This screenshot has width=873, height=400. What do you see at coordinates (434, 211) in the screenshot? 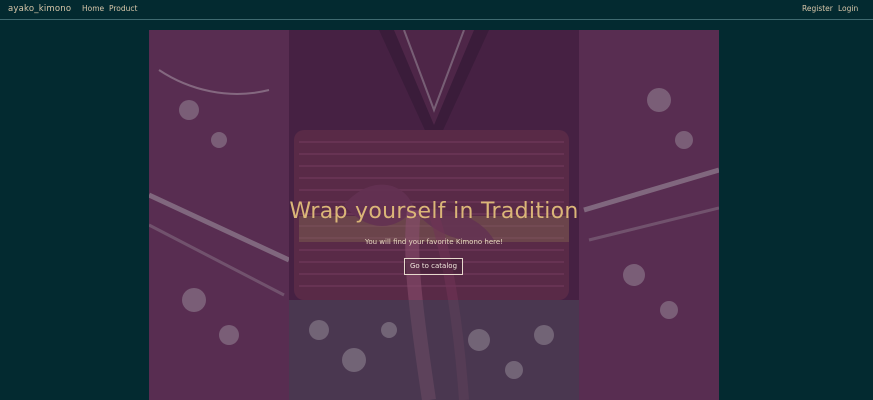
I see `hero-title: Wrap yourself in Tradition` at bounding box center [434, 211].